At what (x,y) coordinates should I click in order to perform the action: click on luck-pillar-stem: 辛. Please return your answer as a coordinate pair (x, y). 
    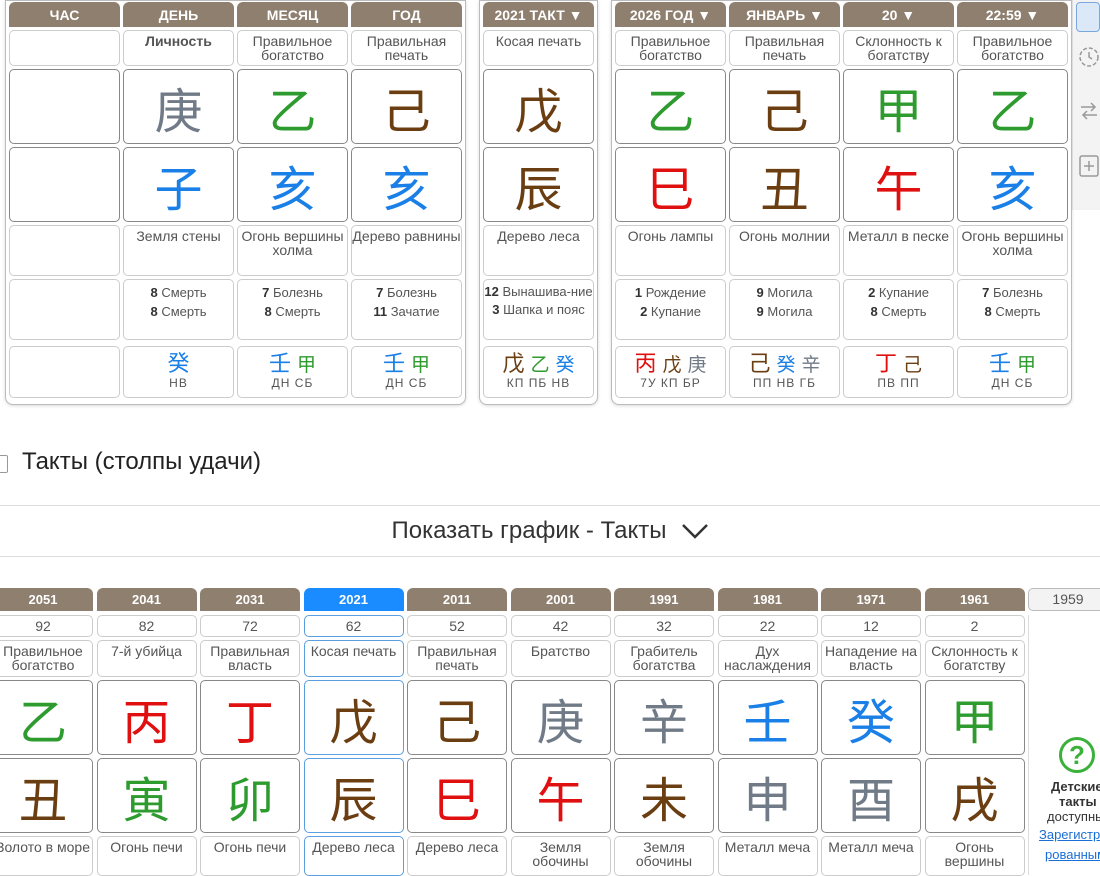
    Looking at the image, I should click on (664, 717).